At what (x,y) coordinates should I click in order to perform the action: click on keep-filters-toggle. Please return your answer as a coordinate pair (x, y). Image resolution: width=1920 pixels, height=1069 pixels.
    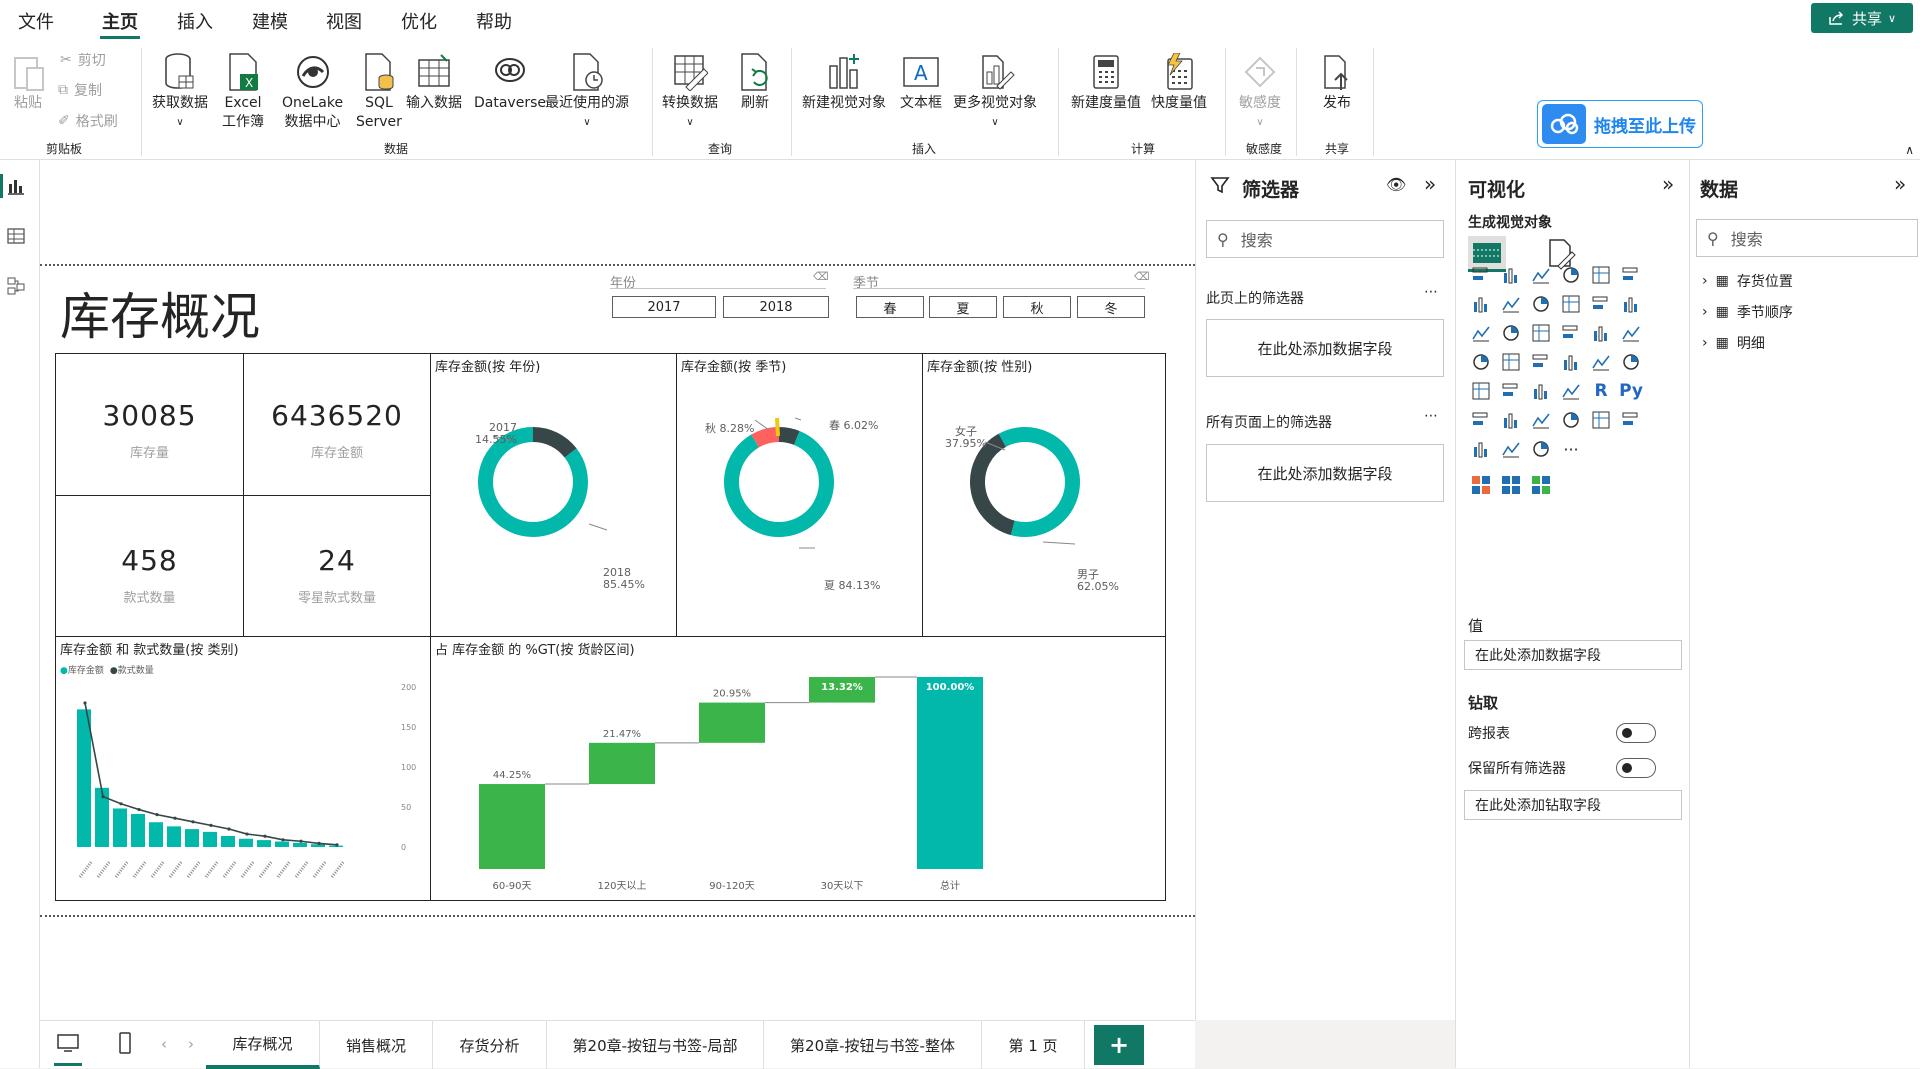
    Looking at the image, I should click on (1636, 768).